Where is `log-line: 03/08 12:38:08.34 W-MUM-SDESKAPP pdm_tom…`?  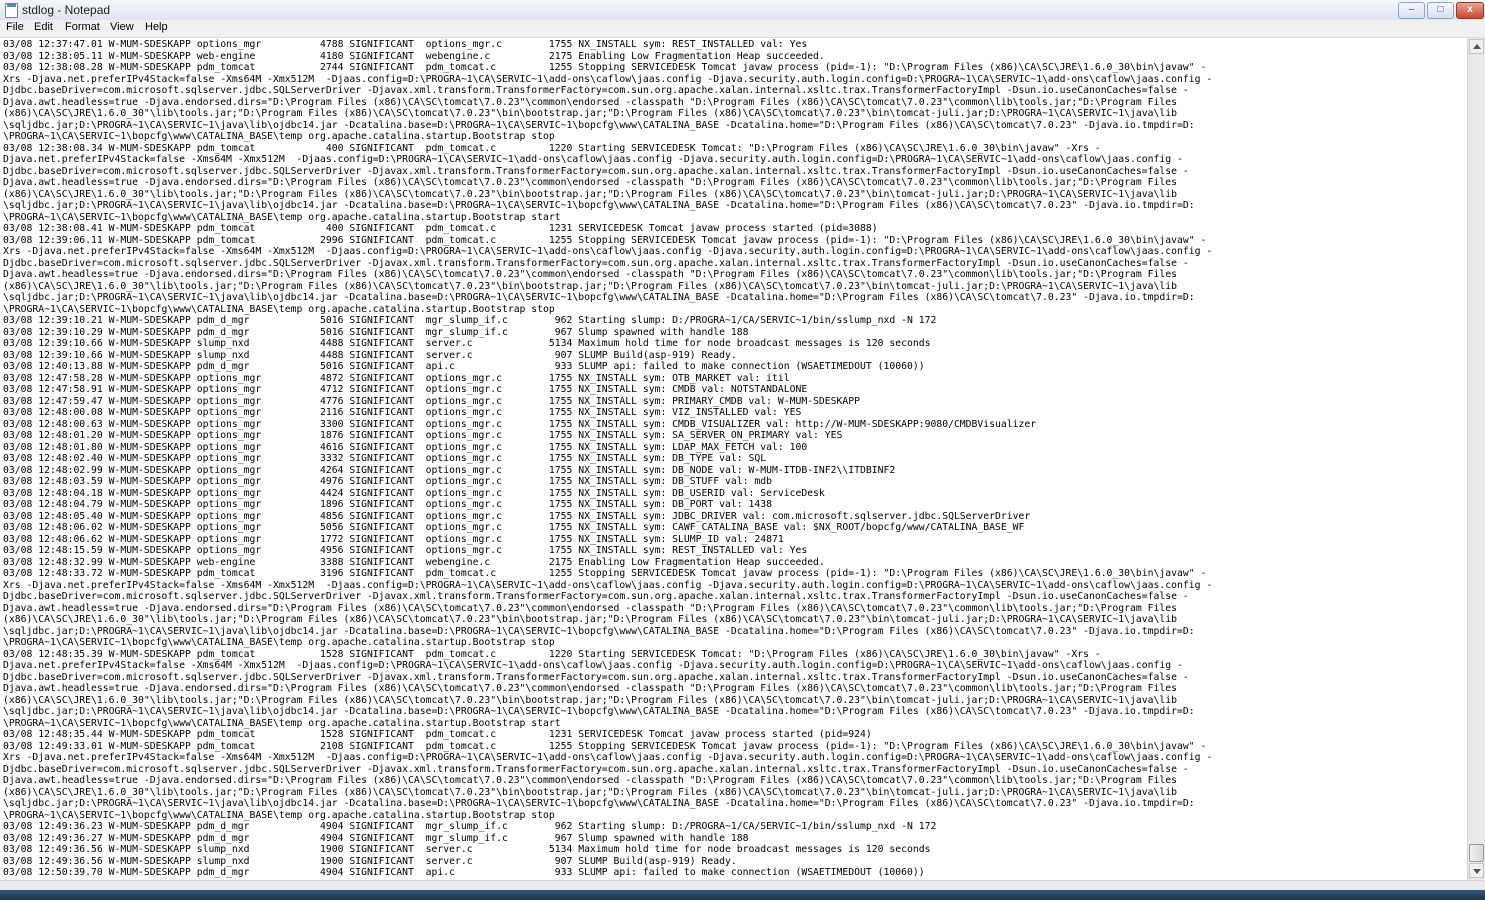
log-line: 03/08 12:38:08.34 W-MUM-SDESKAPP pdm_tom… is located at coordinates (552, 148).